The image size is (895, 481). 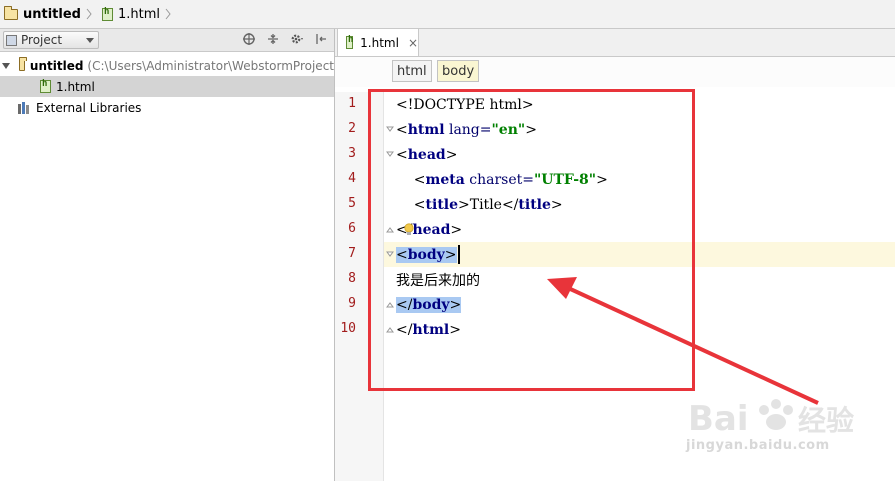 What do you see at coordinates (639, 254) in the screenshot?
I see `current-line-highlight` at bounding box center [639, 254].